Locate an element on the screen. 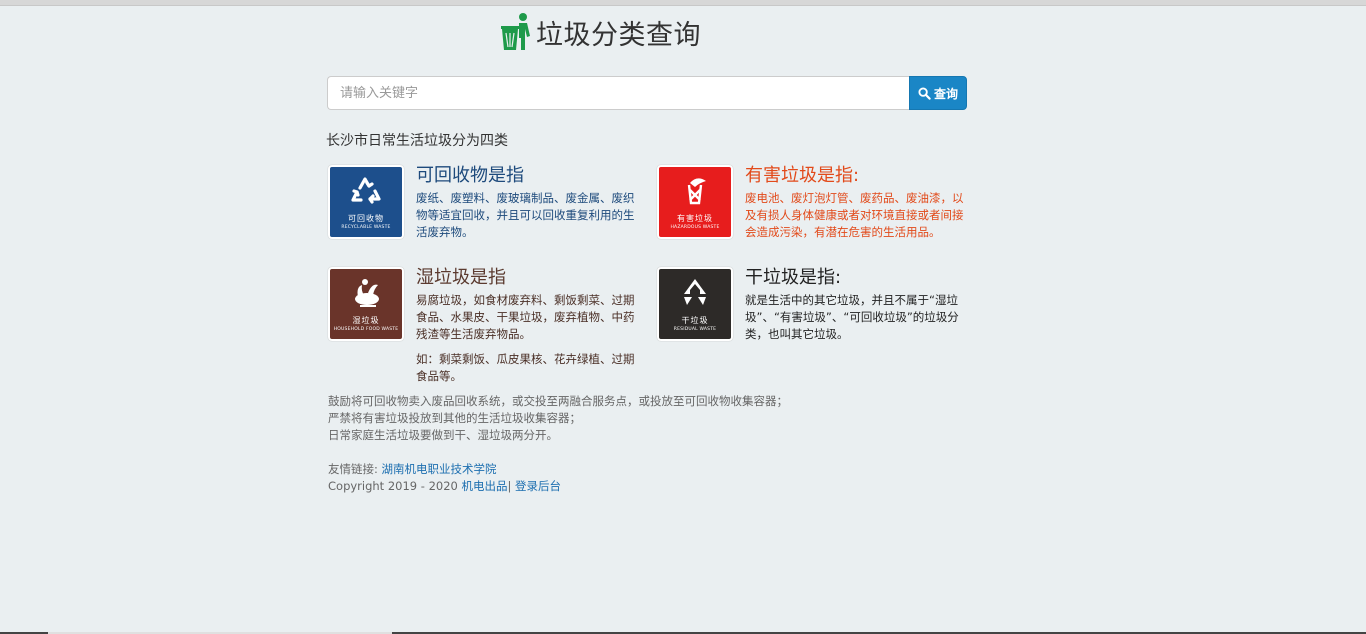  residual-waste-label-cn: 干垃圾 is located at coordinates (695, 320).